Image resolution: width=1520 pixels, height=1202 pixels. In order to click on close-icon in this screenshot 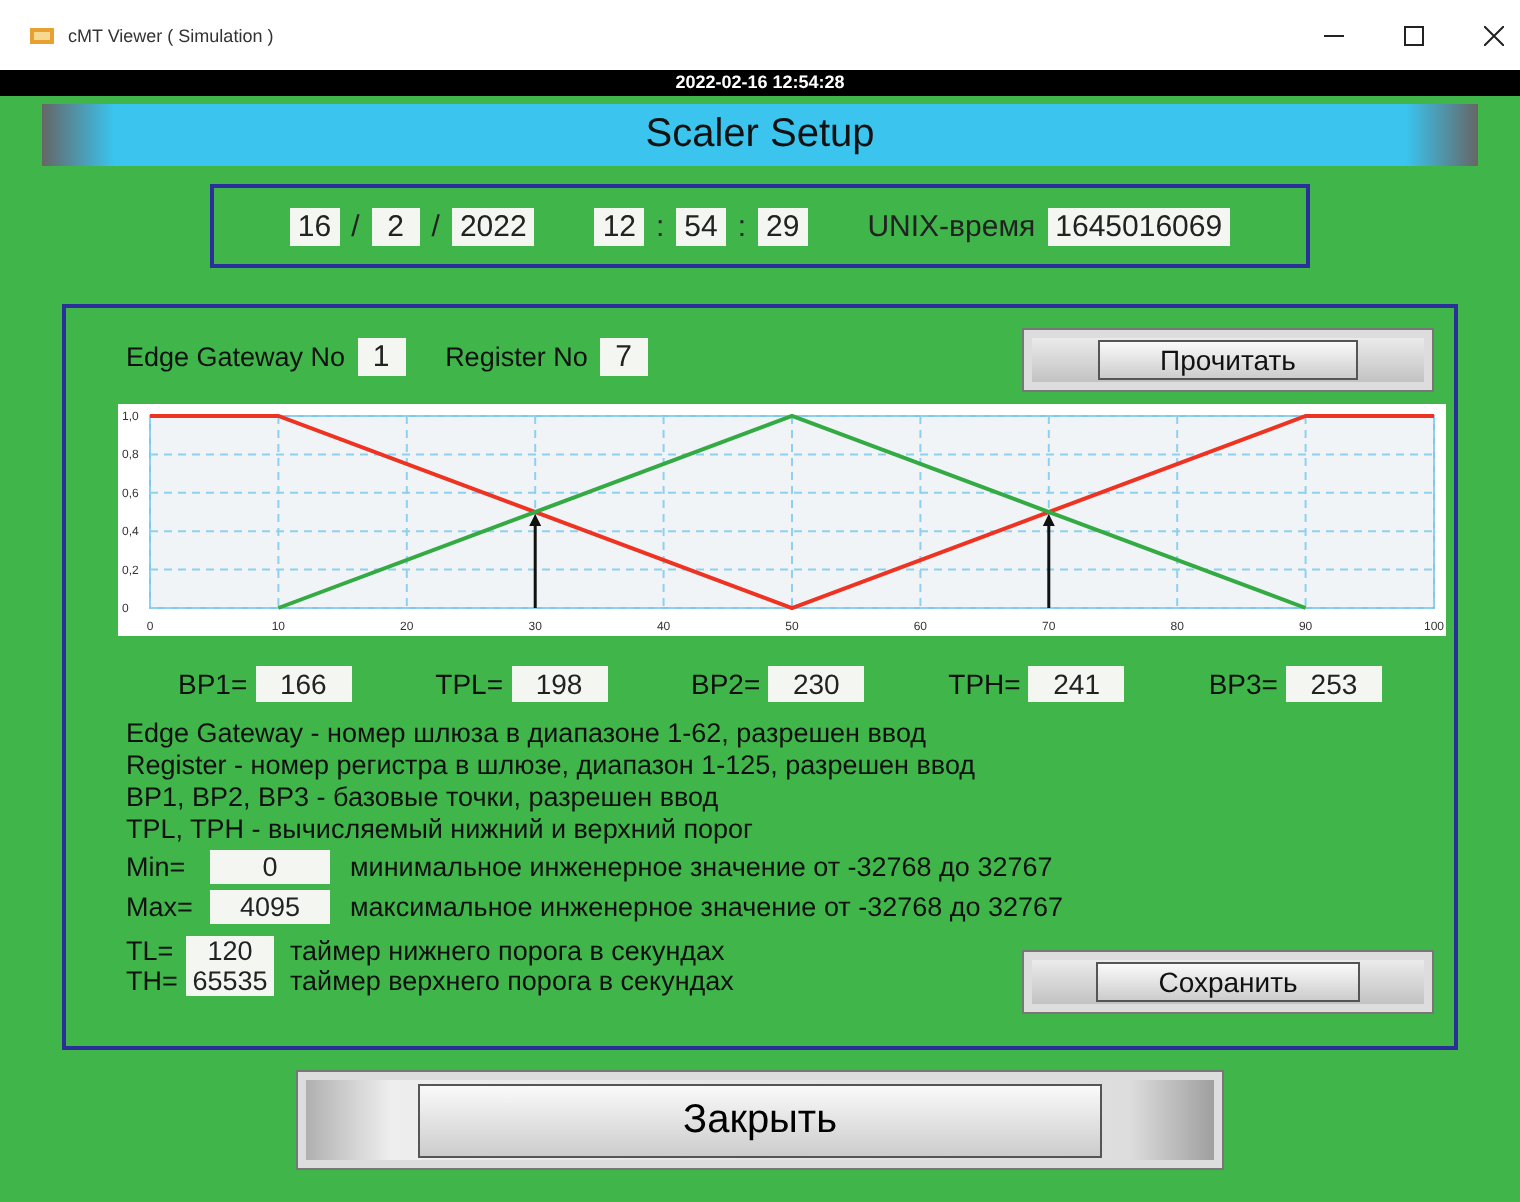, I will do `click(1494, 35)`.